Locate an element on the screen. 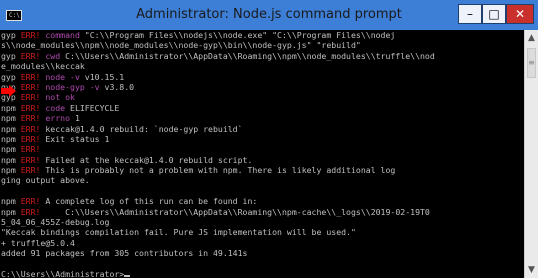  console-line: gyp ERR! node -v v10.15.1 is located at coordinates (218, 77).